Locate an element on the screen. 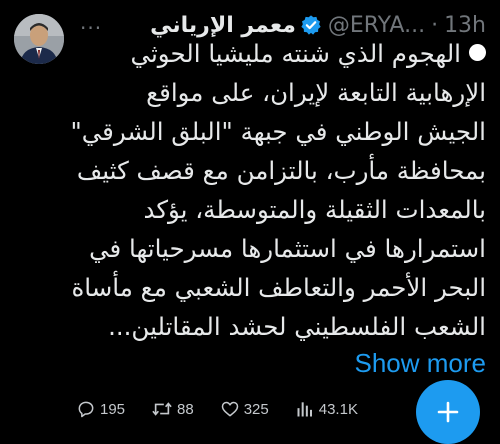 The height and width of the screenshot is (444, 500). compose-button is located at coordinates (448, 412).